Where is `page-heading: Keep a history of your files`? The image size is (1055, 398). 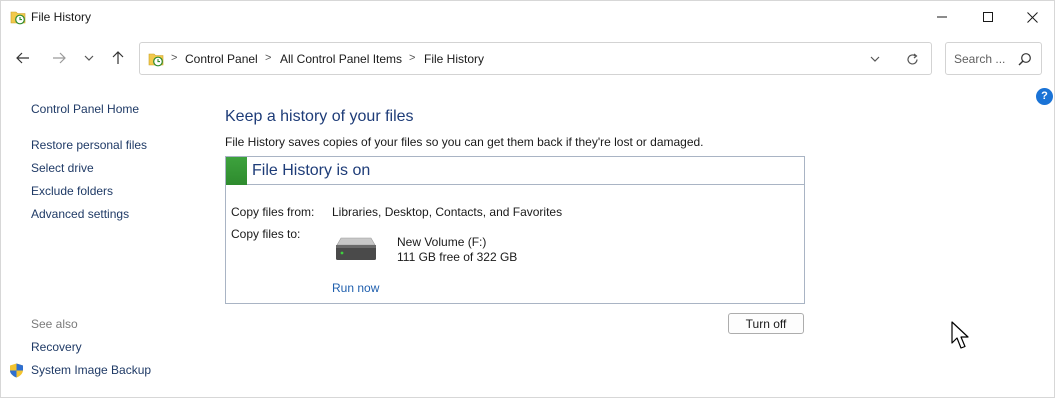
page-heading: Keep a history of your files is located at coordinates (319, 116).